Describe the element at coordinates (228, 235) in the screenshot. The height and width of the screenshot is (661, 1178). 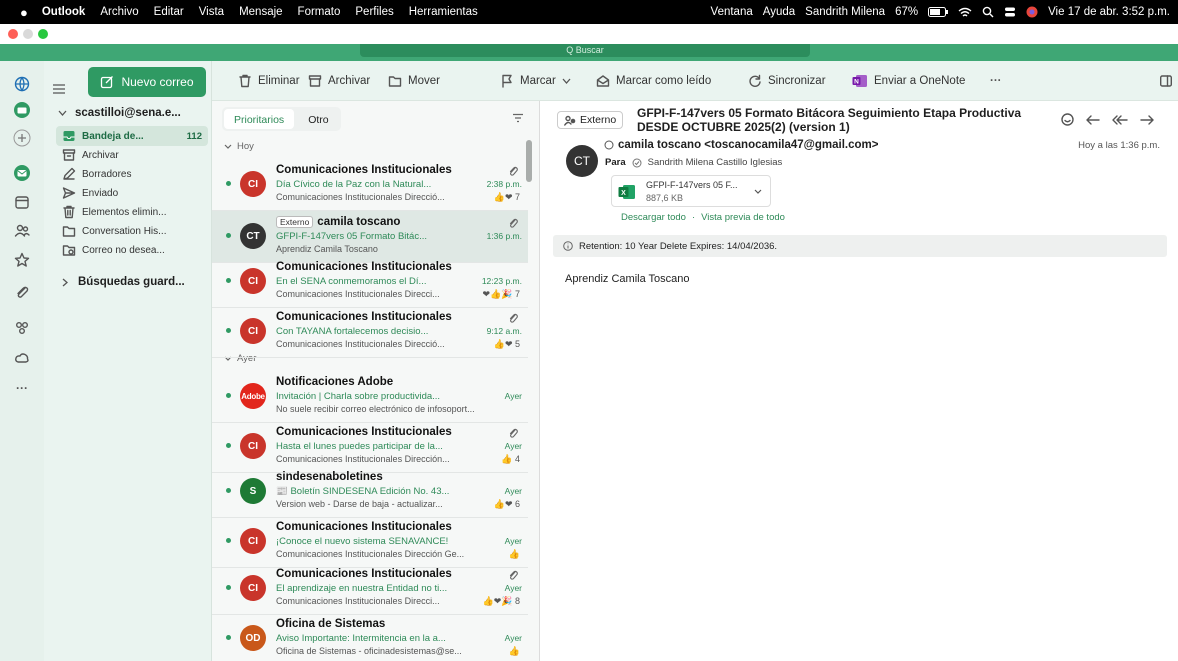
I see `unread-dot` at that location.